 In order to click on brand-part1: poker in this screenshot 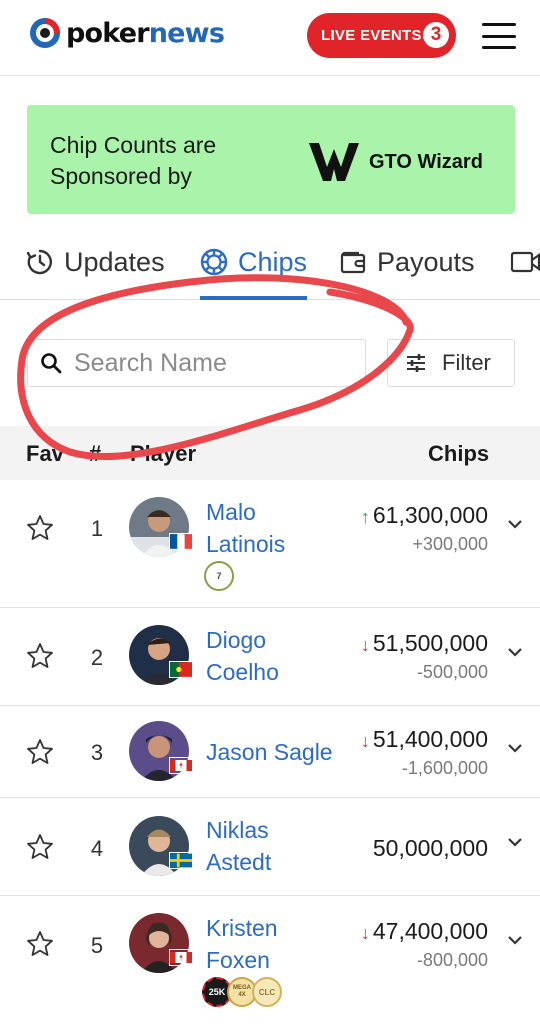, I will do `click(108, 33)`.